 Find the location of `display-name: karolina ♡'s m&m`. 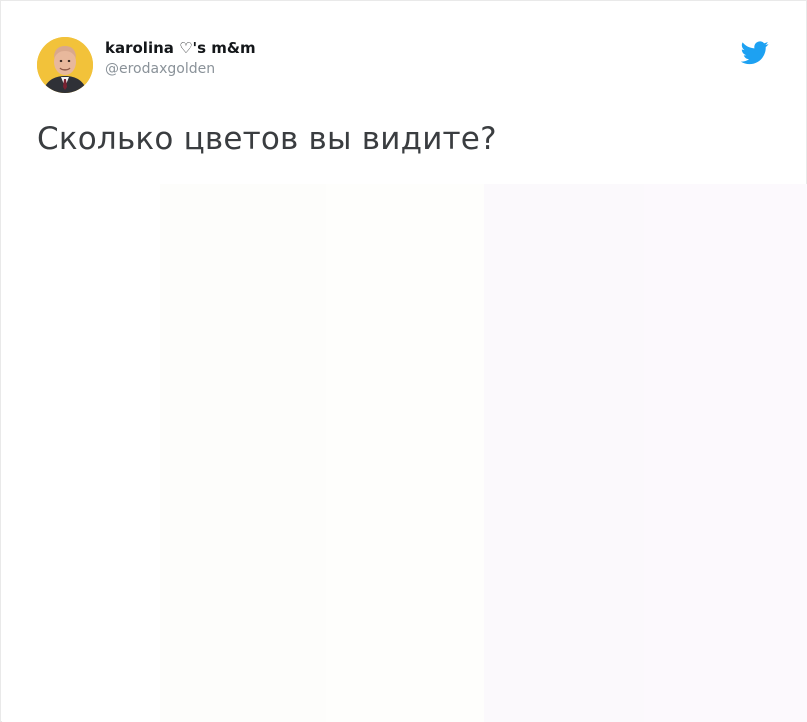

display-name: karolina ♡'s m&m is located at coordinates (180, 48).